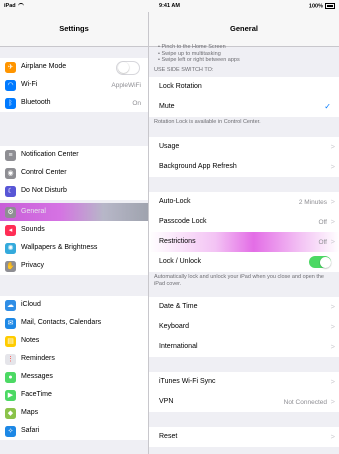 The height and width of the screenshot is (454, 339). What do you see at coordinates (74, 266) in the screenshot?
I see `sidebar-item-privacy: ✋ Privacy` at bounding box center [74, 266].